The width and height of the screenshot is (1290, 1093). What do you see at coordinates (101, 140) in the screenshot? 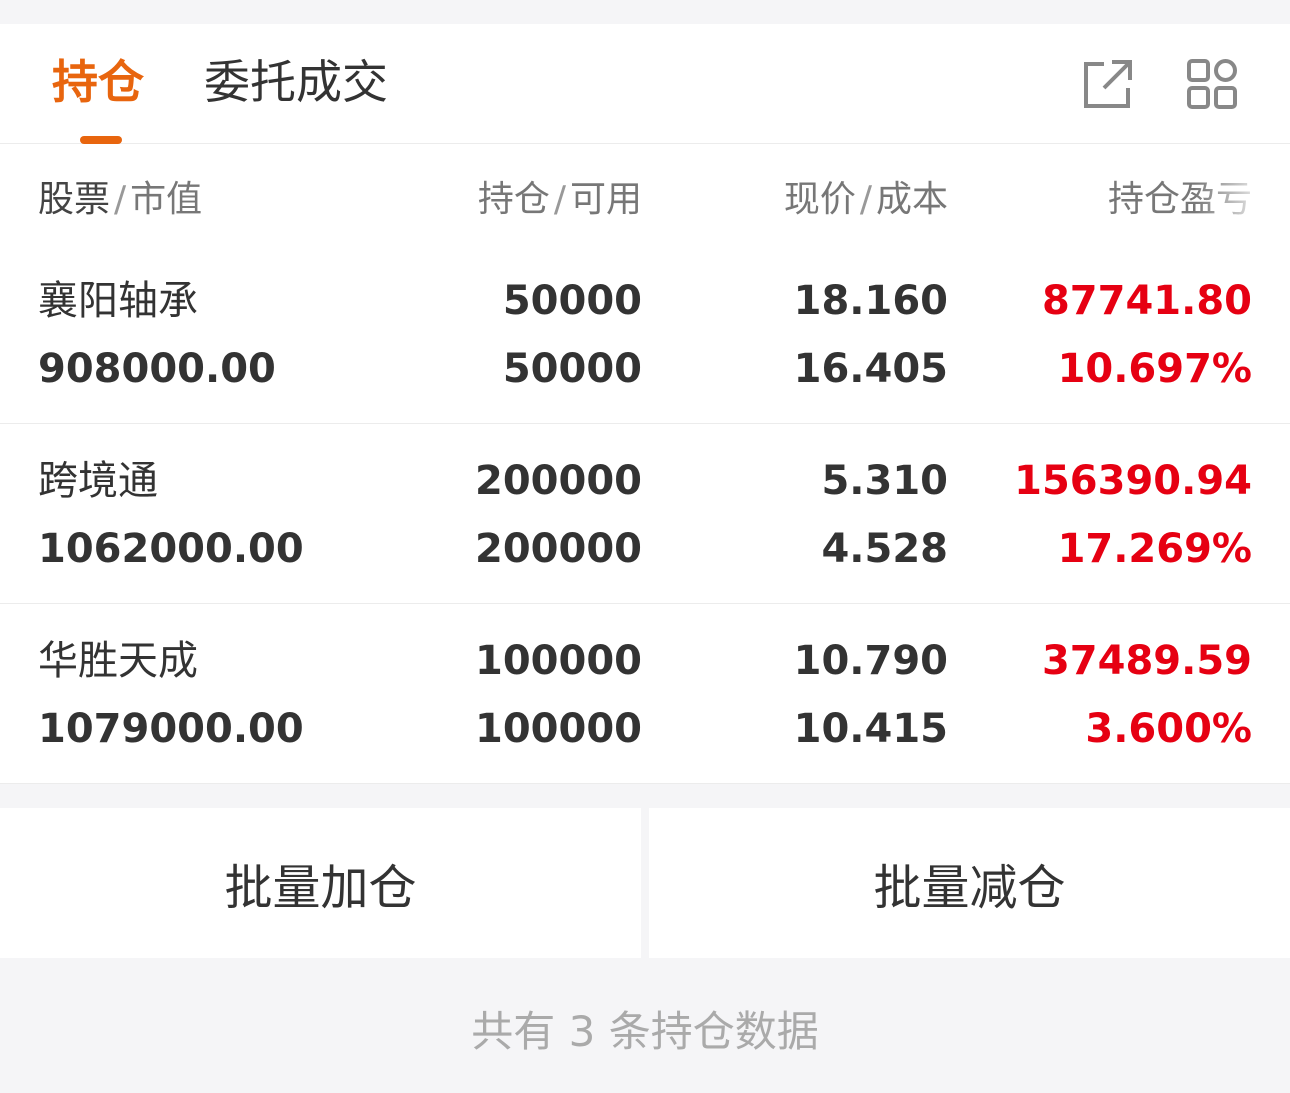
I see `active-tab-indicator` at bounding box center [101, 140].